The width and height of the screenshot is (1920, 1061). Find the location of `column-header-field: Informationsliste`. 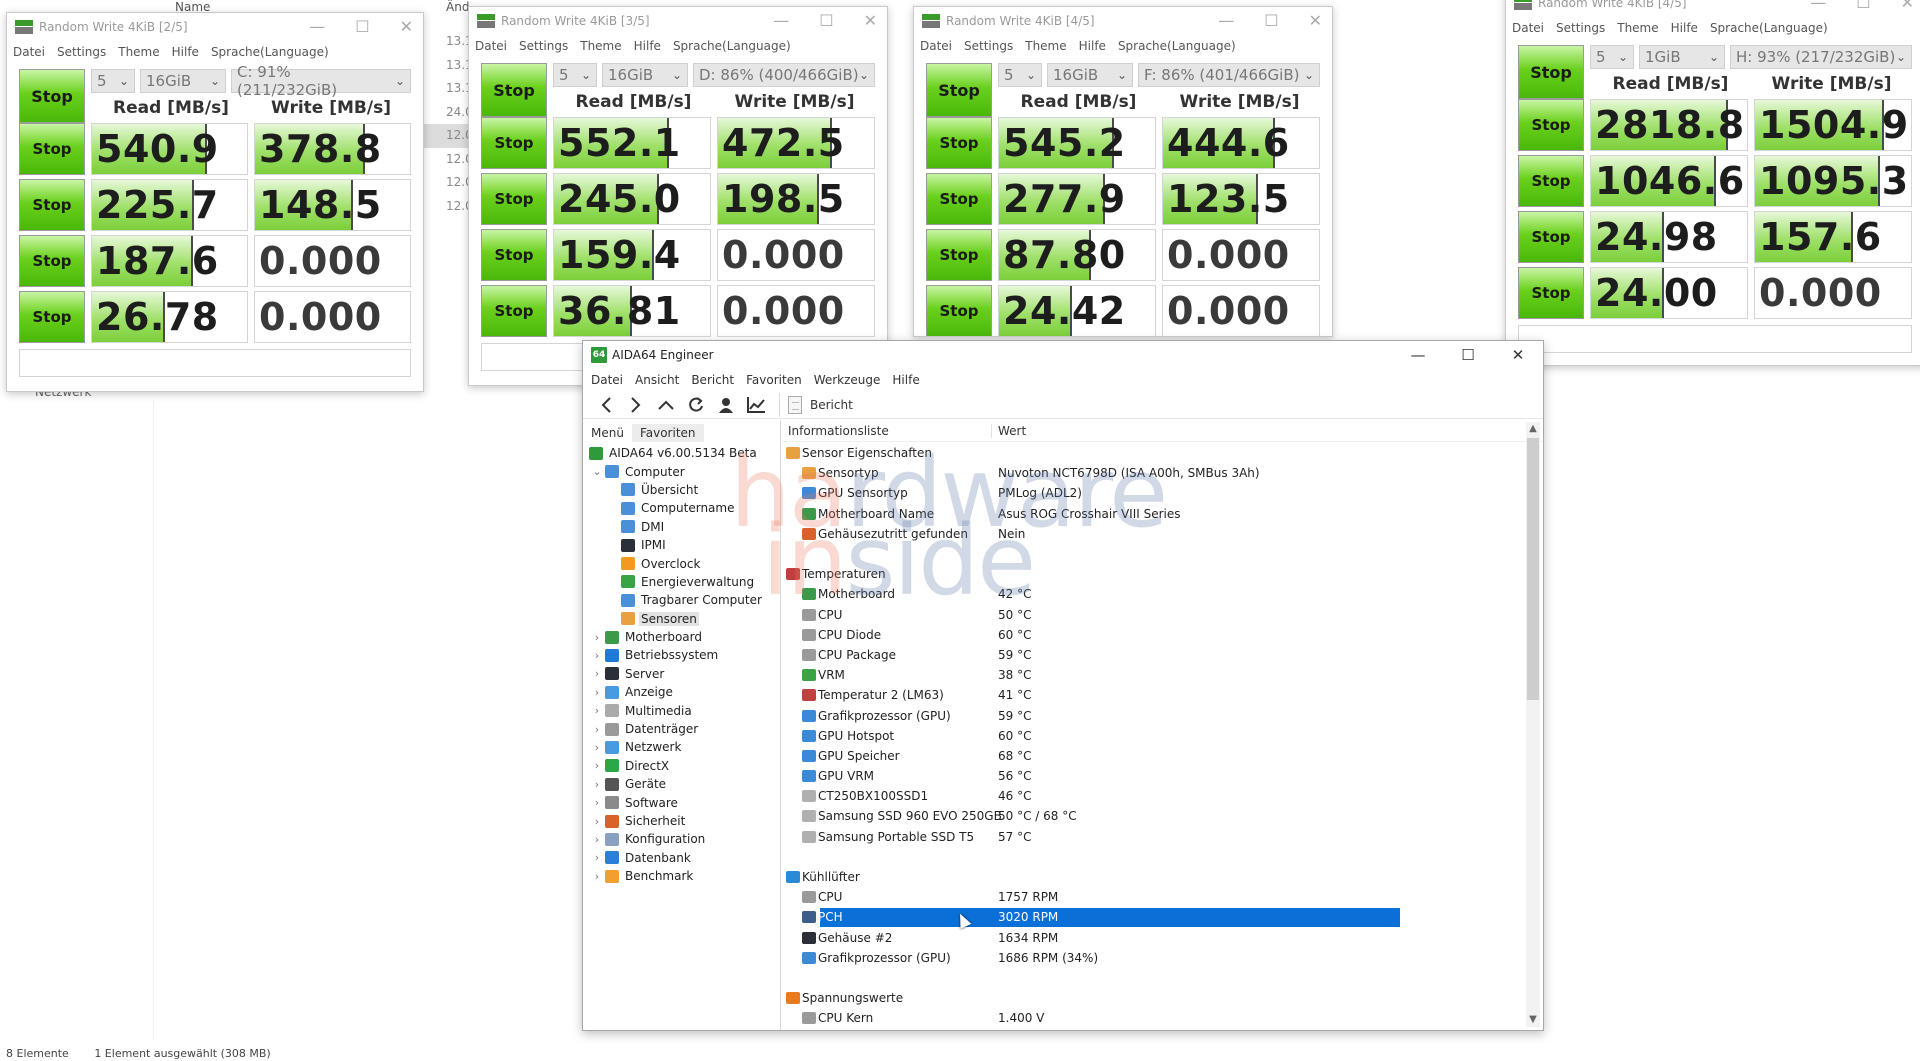

column-header-field: Informationsliste is located at coordinates (887, 430).